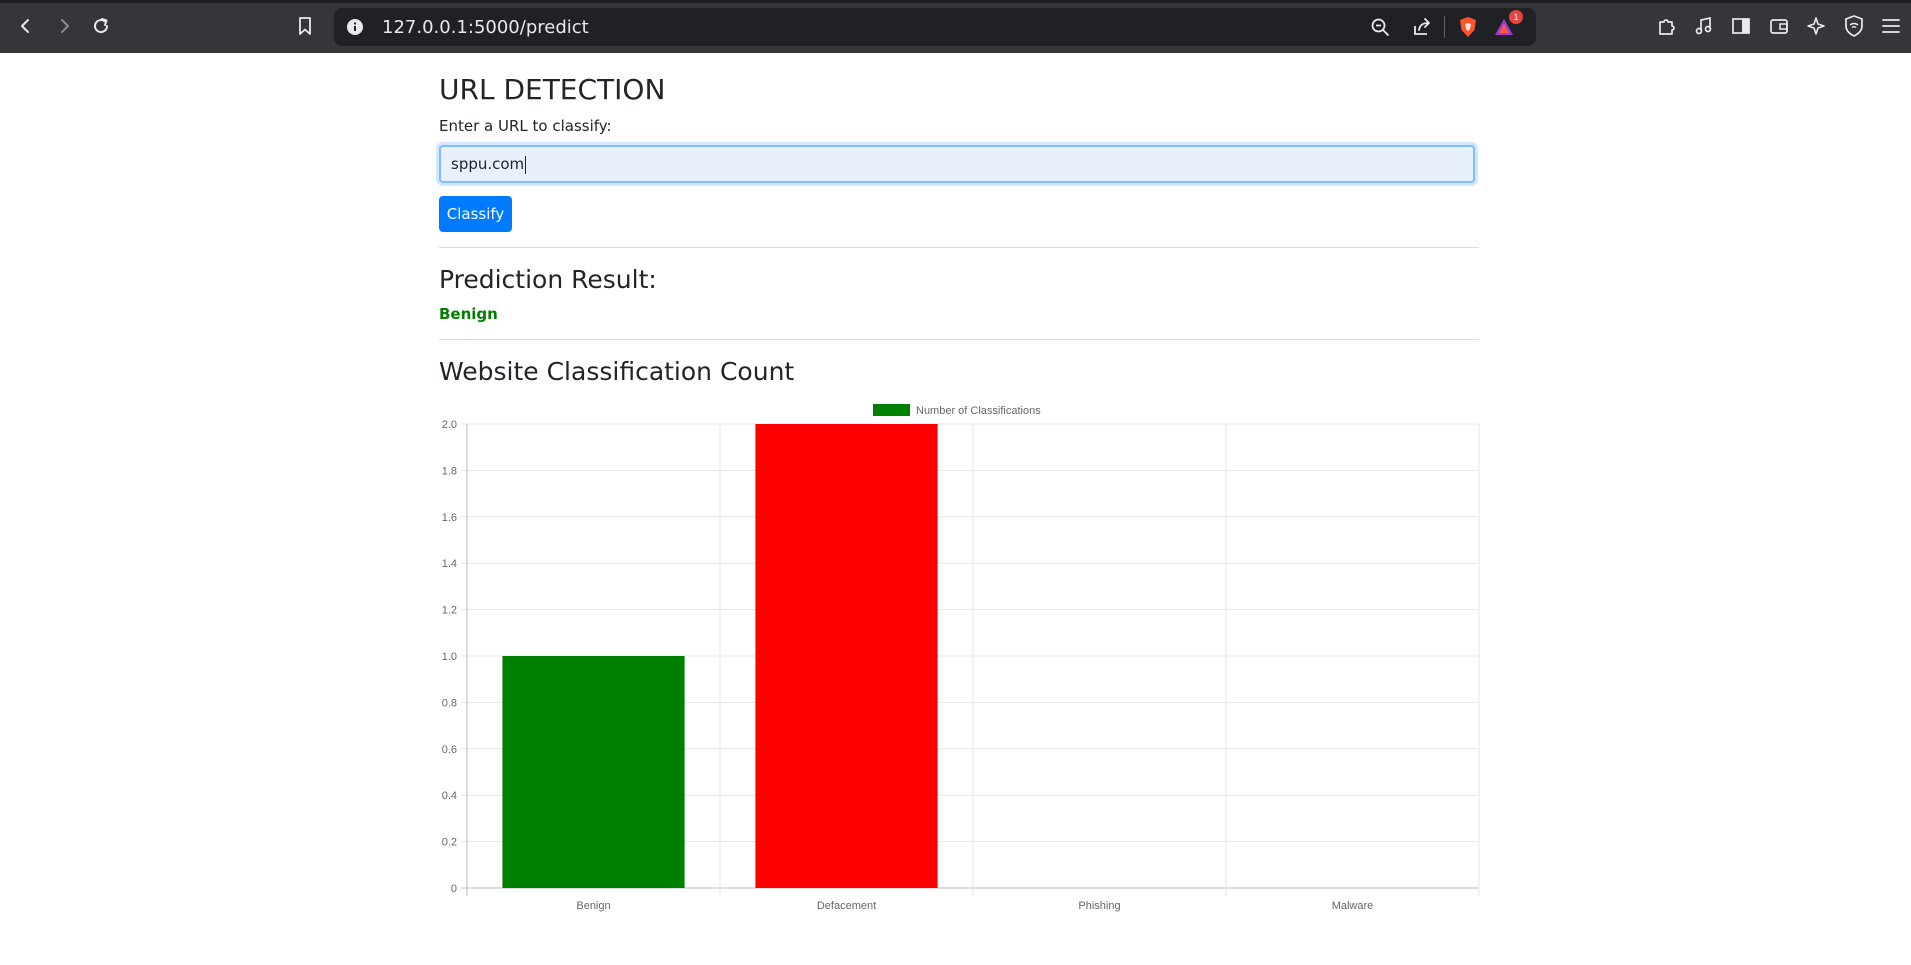 This screenshot has height=965, width=1911. Describe the element at coordinates (1891, 26) in the screenshot. I see `menu-icon` at that location.